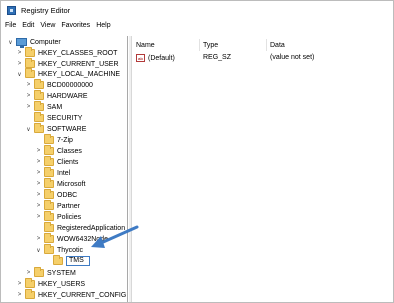 The height and width of the screenshot is (303, 394). Describe the element at coordinates (55, 128) in the screenshot. I see `tree-node-software: ∨ SOFTWARE` at that location.